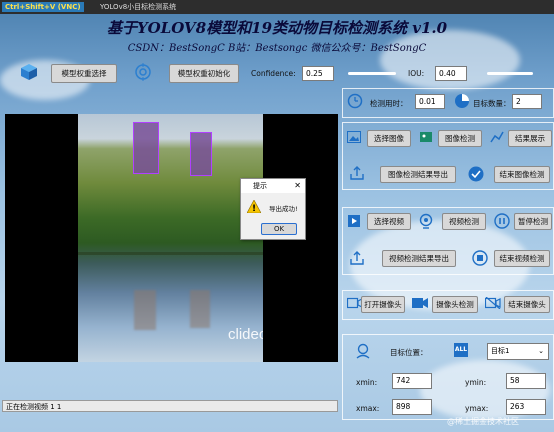 This screenshot has height=432, width=554. Describe the element at coordinates (372, 73) in the screenshot. I see `confidence-slider` at that location.